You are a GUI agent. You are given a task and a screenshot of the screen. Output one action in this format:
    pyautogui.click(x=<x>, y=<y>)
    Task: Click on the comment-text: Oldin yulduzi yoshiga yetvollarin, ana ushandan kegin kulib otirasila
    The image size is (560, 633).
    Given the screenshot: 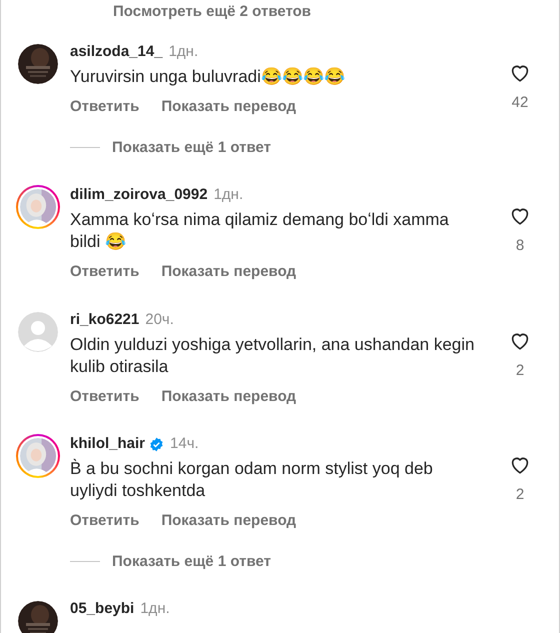 What is the action you would take?
    pyautogui.click(x=273, y=356)
    